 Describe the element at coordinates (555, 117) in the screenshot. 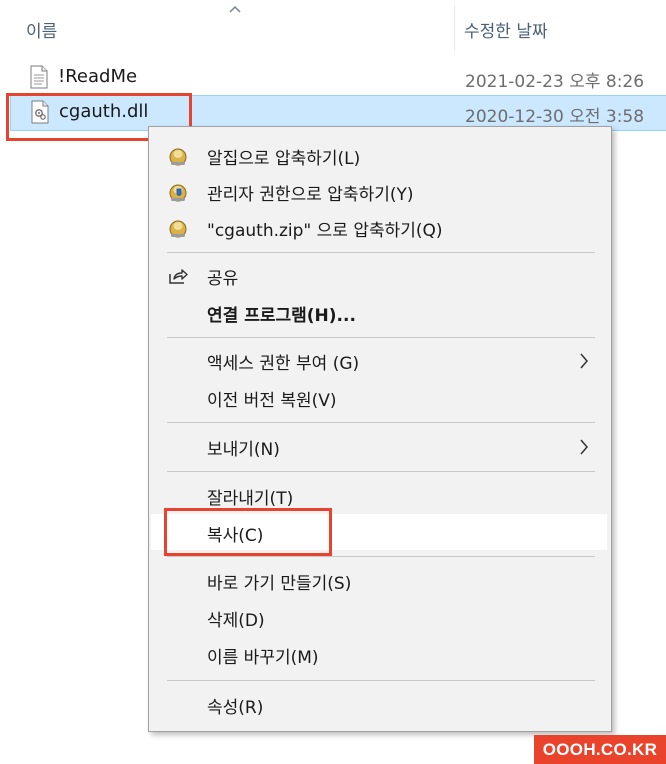

I see `file-date-modified: 2020-12-30 오전 3:58` at that location.